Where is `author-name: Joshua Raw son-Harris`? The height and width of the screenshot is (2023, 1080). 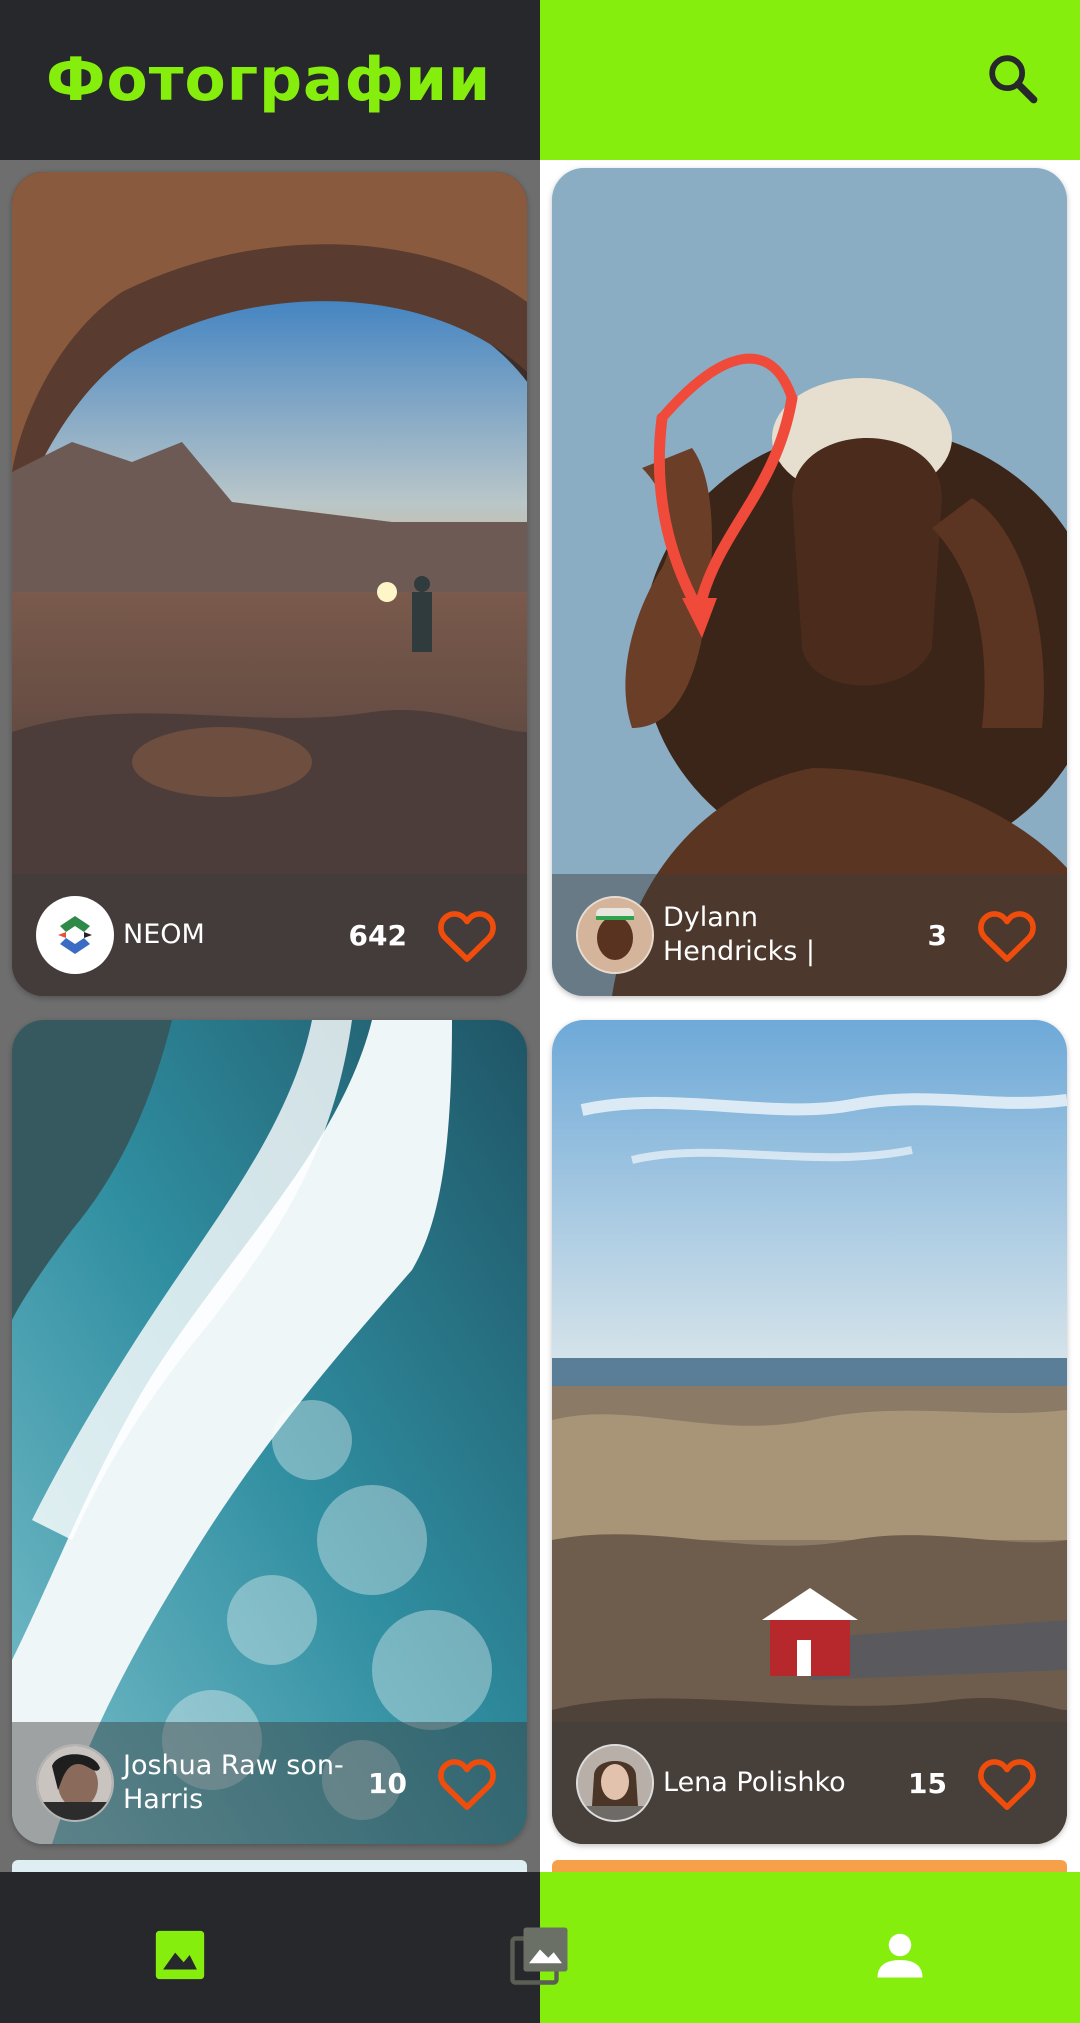 author-name: Joshua Raw son-Harris is located at coordinates (238, 1783).